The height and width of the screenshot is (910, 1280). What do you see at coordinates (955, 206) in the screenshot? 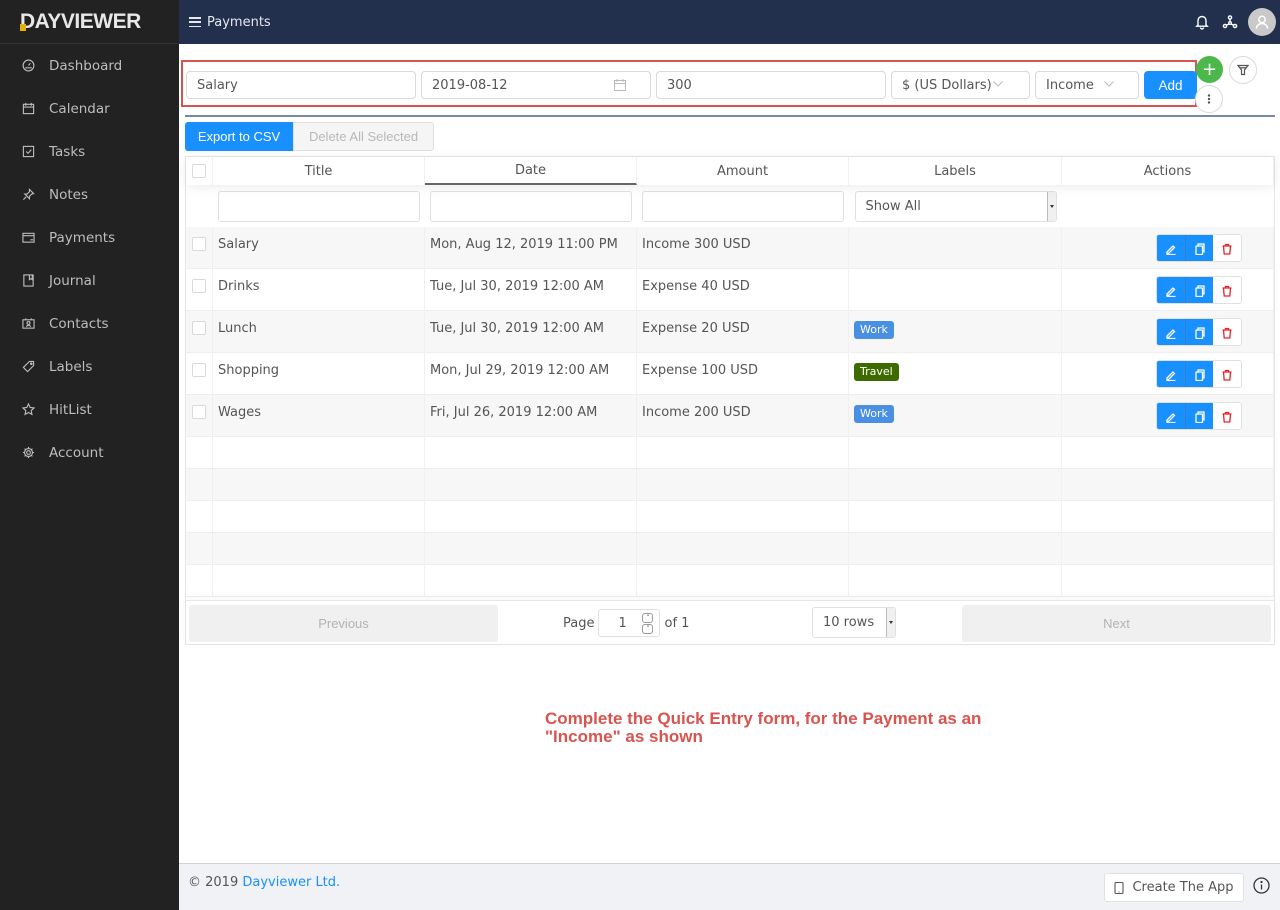
I see `labels-filter-select: Show All` at bounding box center [955, 206].